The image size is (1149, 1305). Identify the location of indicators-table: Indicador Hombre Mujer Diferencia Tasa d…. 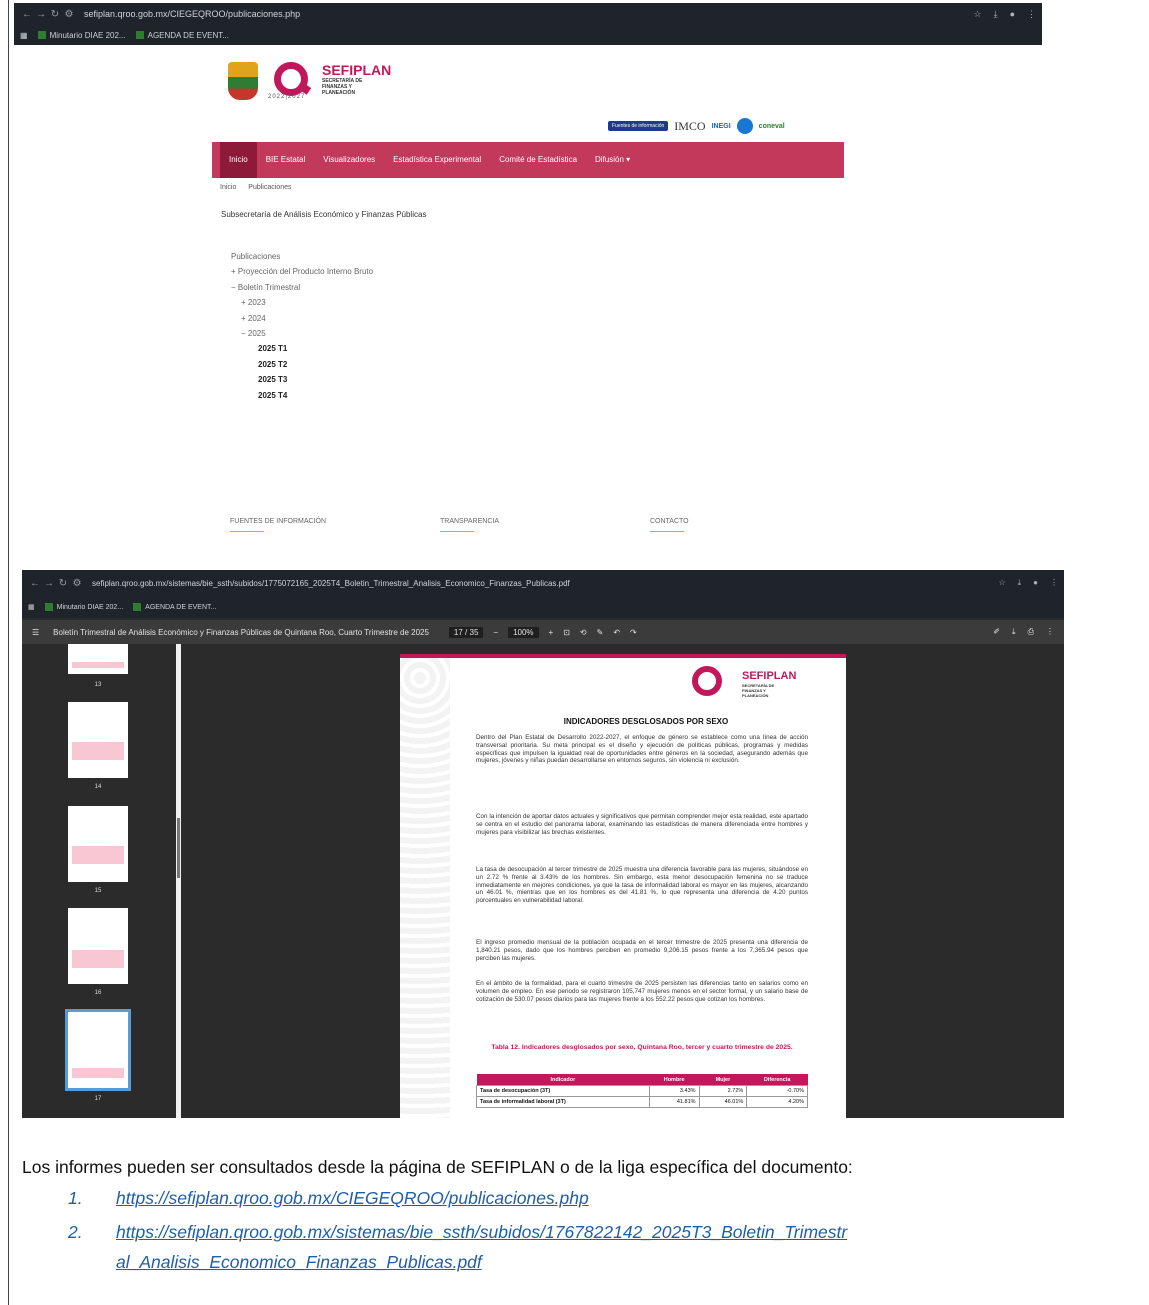
(642, 1091).